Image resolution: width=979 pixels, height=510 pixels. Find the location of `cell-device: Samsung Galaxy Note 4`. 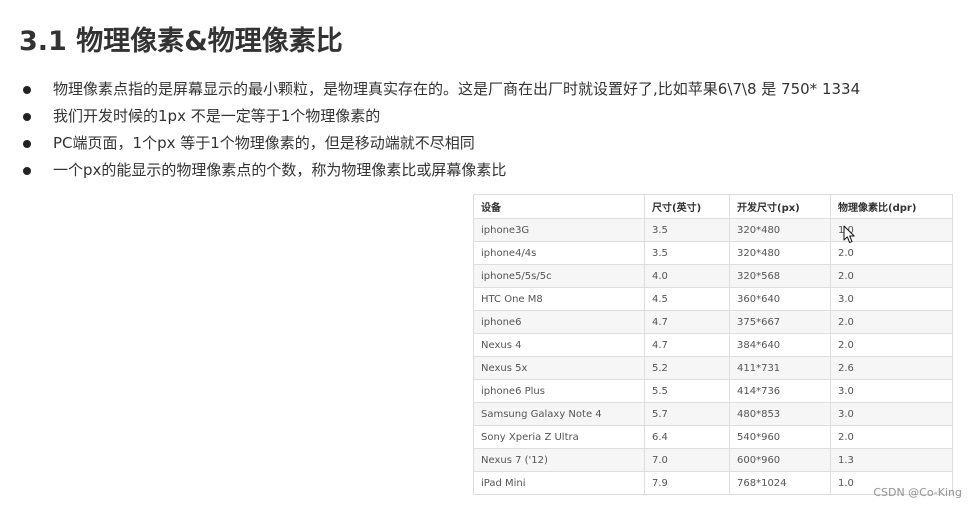

cell-device: Samsung Galaxy Note 4 is located at coordinates (559, 414).